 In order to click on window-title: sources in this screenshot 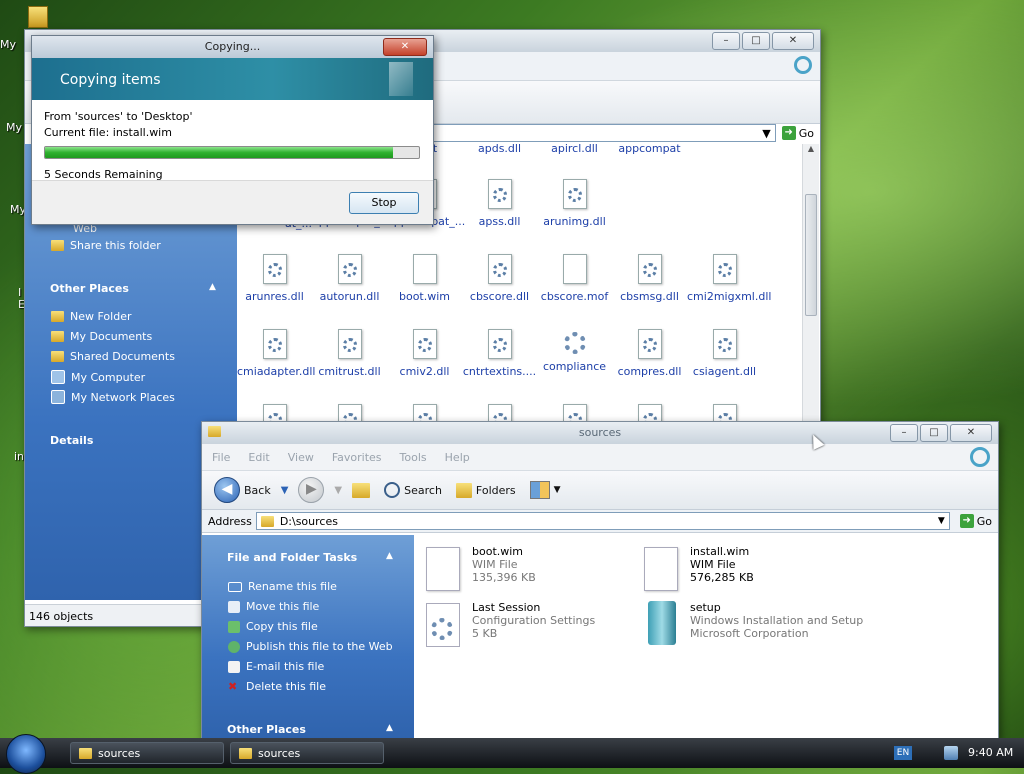, I will do `click(600, 432)`.